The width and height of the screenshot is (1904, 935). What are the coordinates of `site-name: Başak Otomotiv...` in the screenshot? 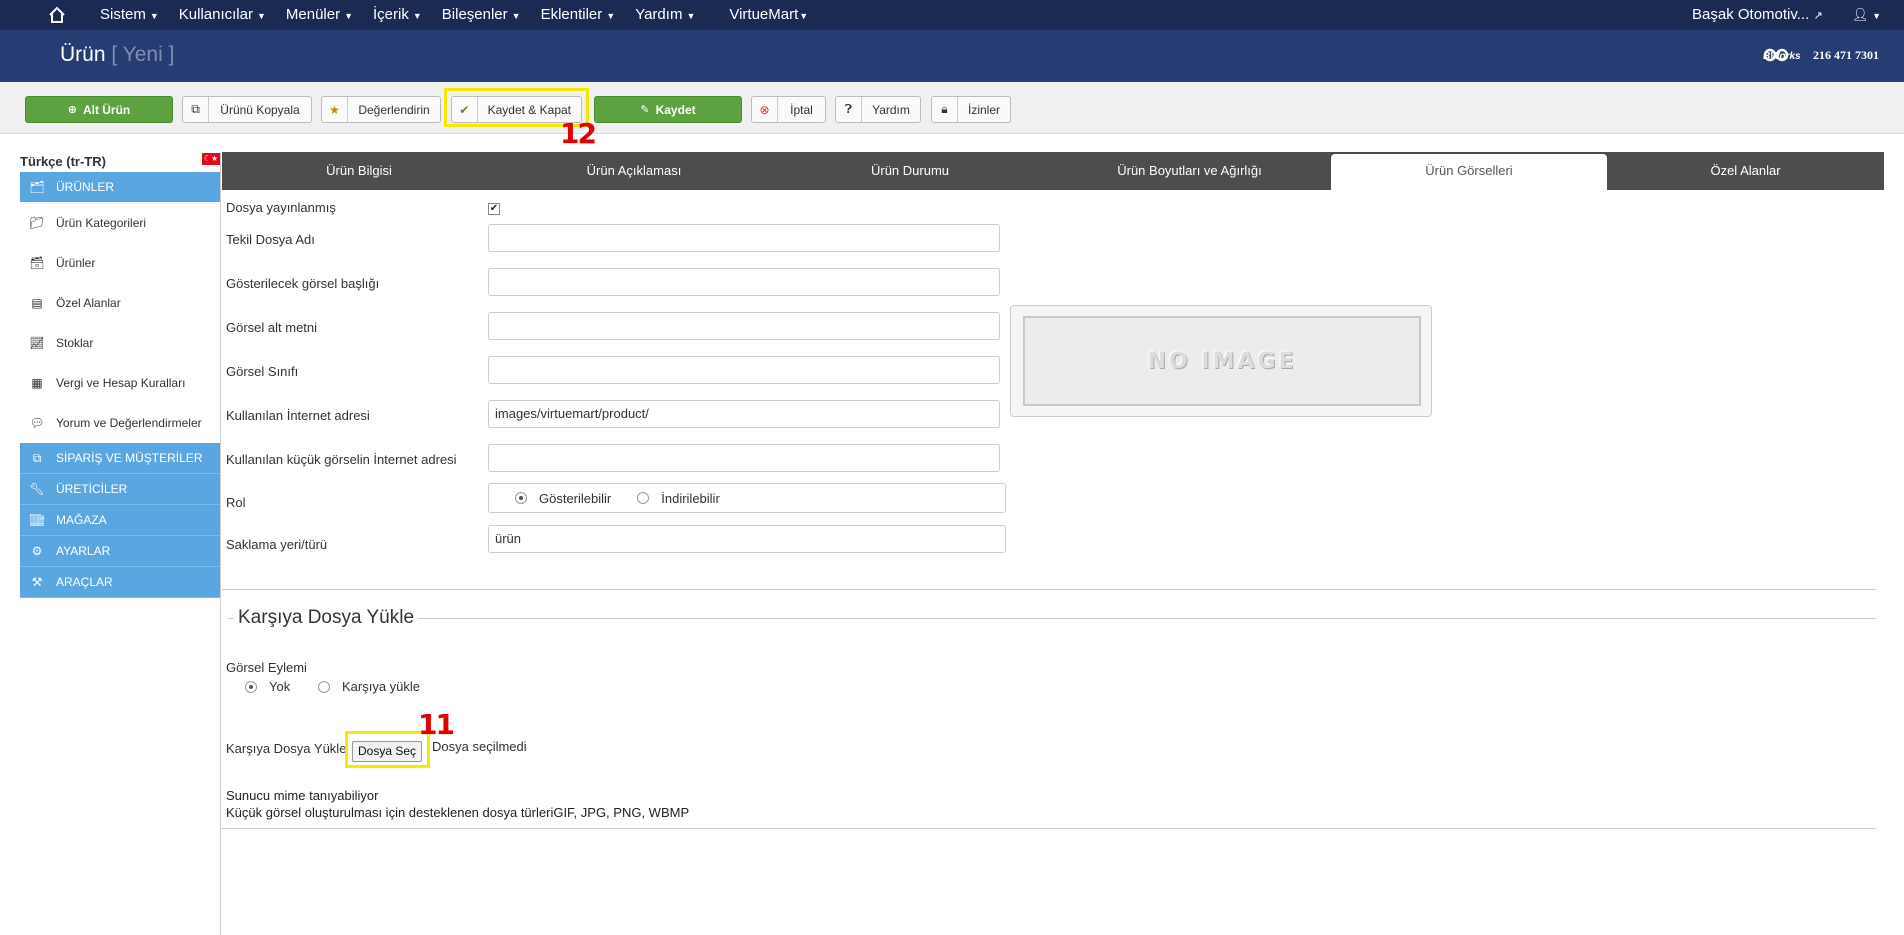 It's located at (1751, 14).